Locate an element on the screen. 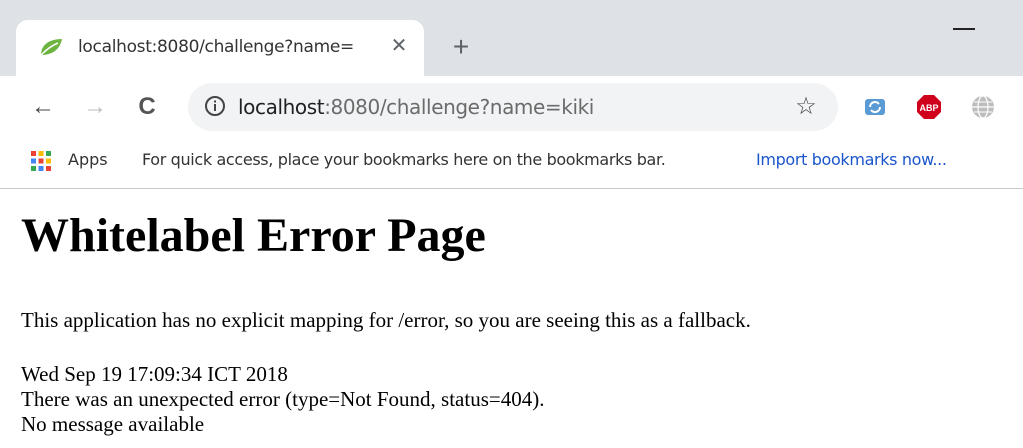 The image size is (1023, 448). apps-label: Apps is located at coordinates (88, 159).